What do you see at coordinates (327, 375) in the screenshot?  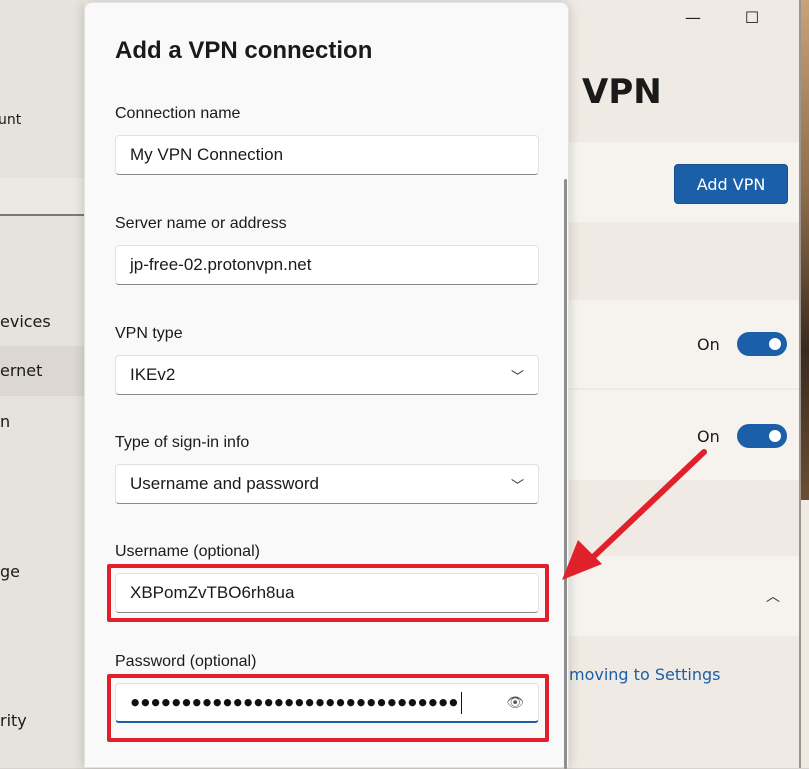 I see `vpn-type-select: IKEv2 ﹀` at bounding box center [327, 375].